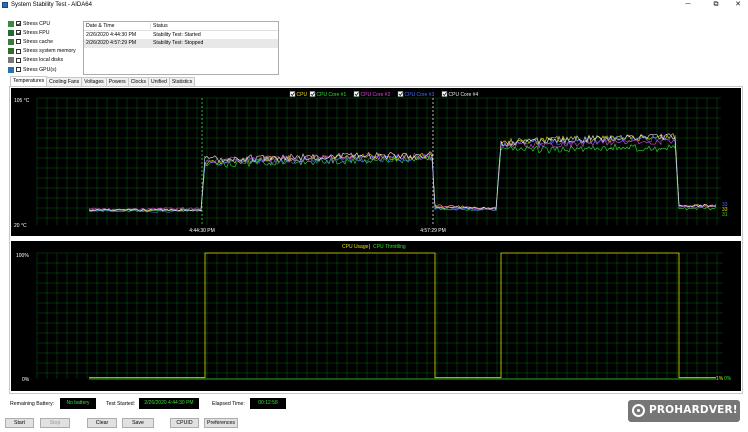 The width and height of the screenshot is (748, 432). Describe the element at coordinates (268, 403) in the screenshot. I see `elapsed-time-value: 00:12:58` at that location.